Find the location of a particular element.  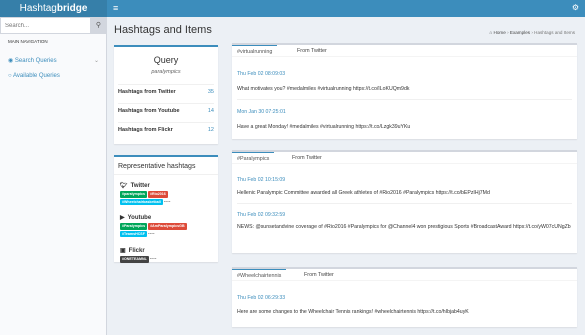

hashtag-badge: #paralympics is located at coordinates (133, 194).